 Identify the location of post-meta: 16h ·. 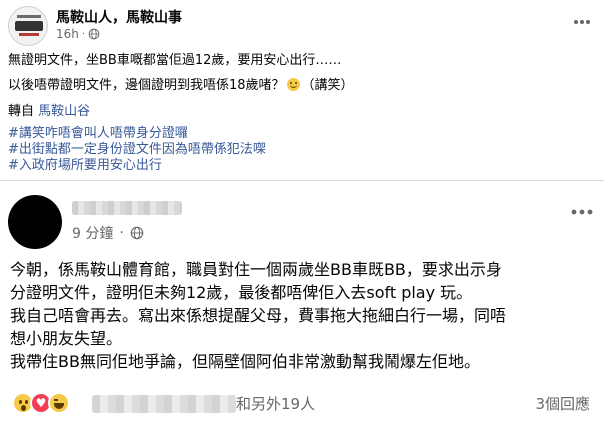
(78, 34).